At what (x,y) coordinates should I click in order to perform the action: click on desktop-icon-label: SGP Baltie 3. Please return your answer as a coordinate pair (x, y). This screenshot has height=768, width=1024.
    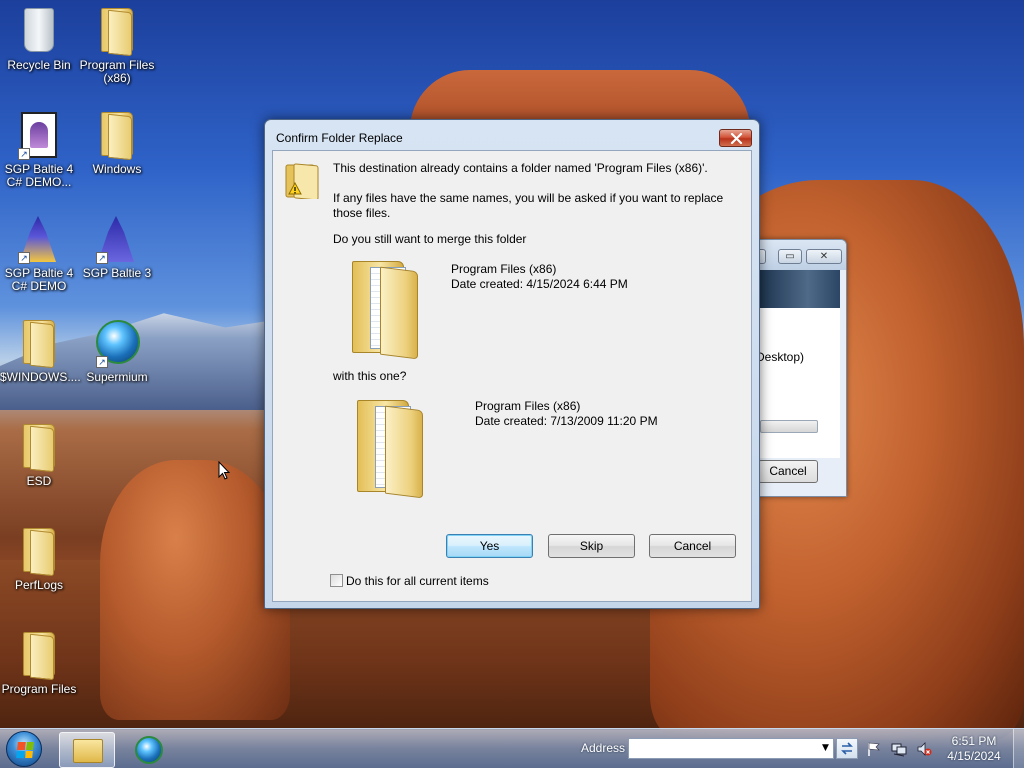
    Looking at the image, I should click on (117, 273).